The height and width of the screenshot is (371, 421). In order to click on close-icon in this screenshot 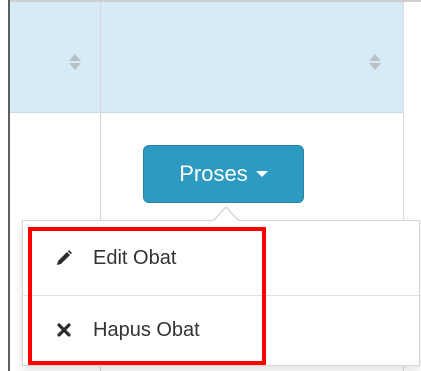, I will do `click(64, 330)`.